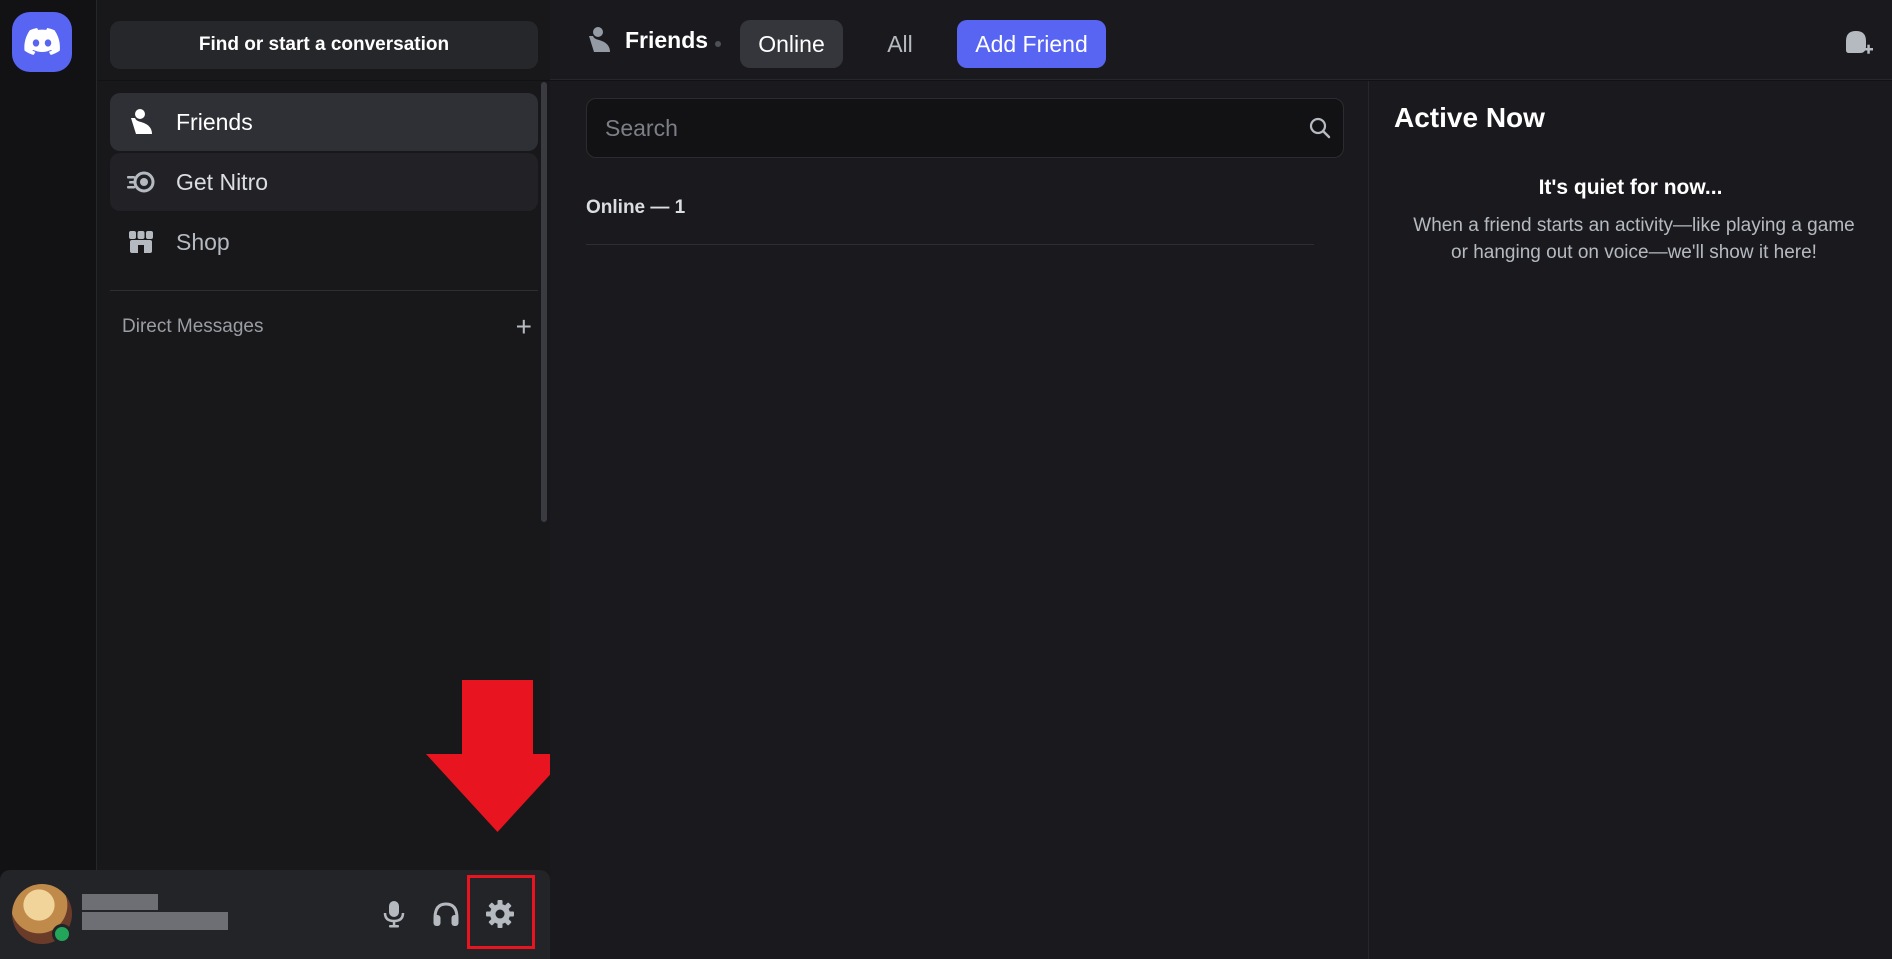 This screenshot has height=959, width=1892. I want to click on home-button, so click(42, 42).